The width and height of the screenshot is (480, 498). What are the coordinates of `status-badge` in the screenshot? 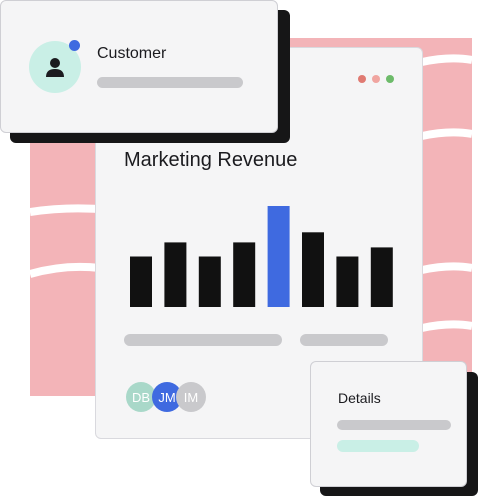 It's located at (74, 45).